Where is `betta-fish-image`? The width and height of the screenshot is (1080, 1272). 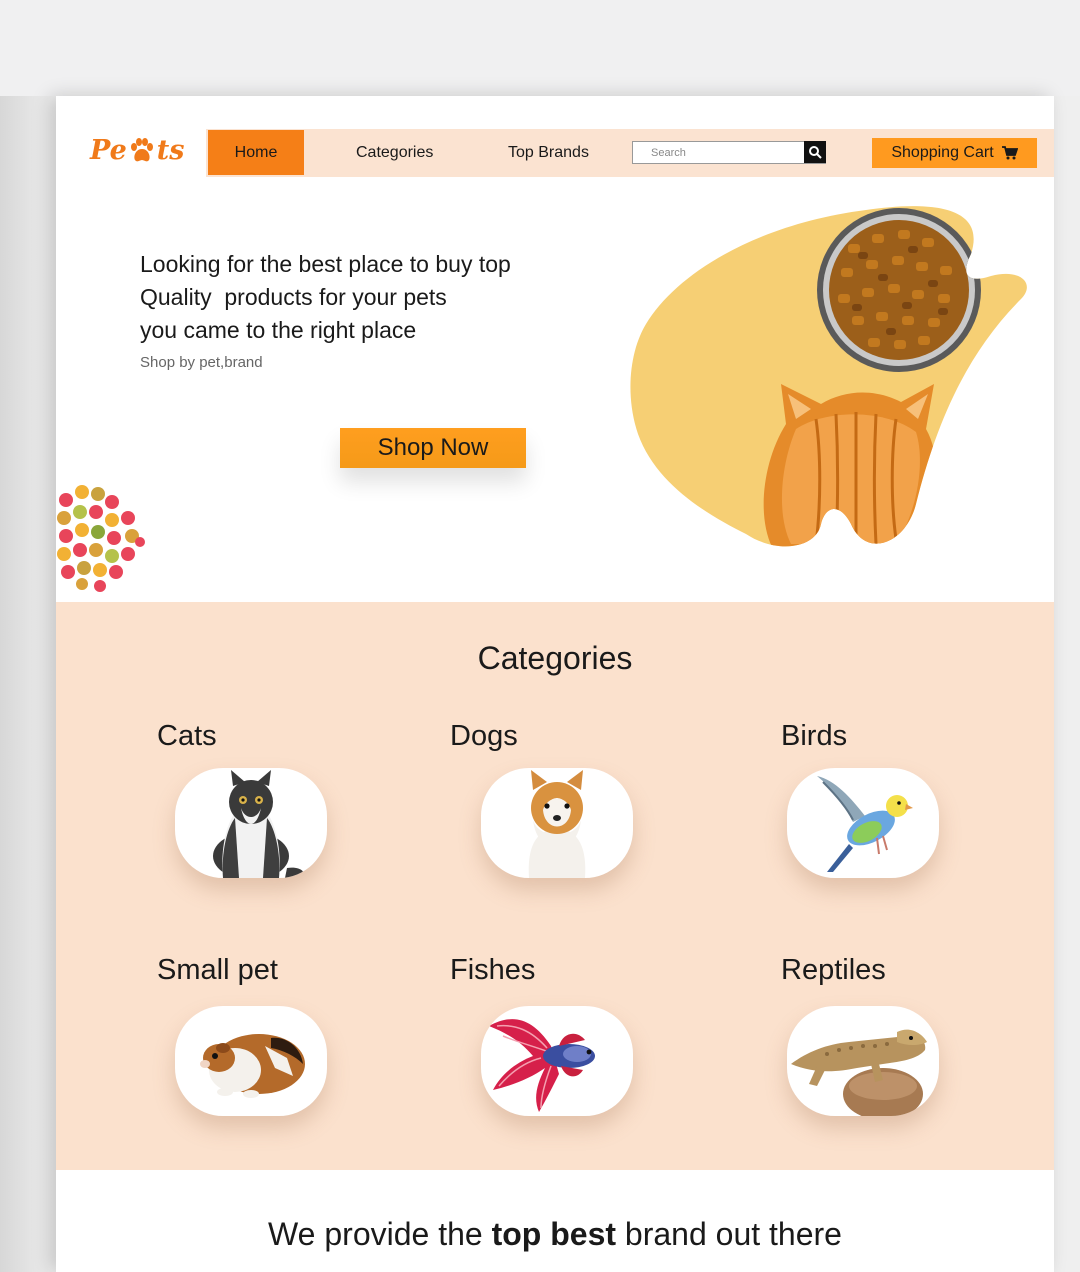
betta-fish-image is located at coordinates (542, 1065).